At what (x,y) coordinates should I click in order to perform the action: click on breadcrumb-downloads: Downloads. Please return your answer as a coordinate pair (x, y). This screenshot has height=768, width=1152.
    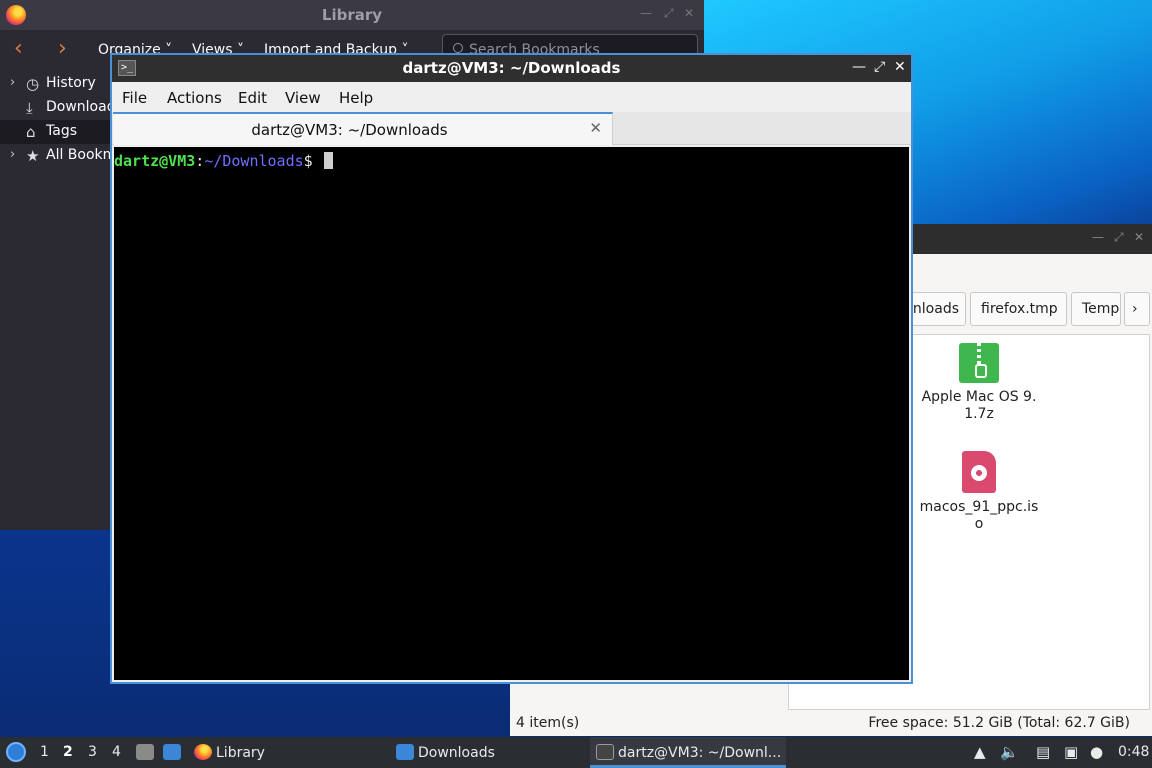
    Looking at the image, I should click on (937, 309).